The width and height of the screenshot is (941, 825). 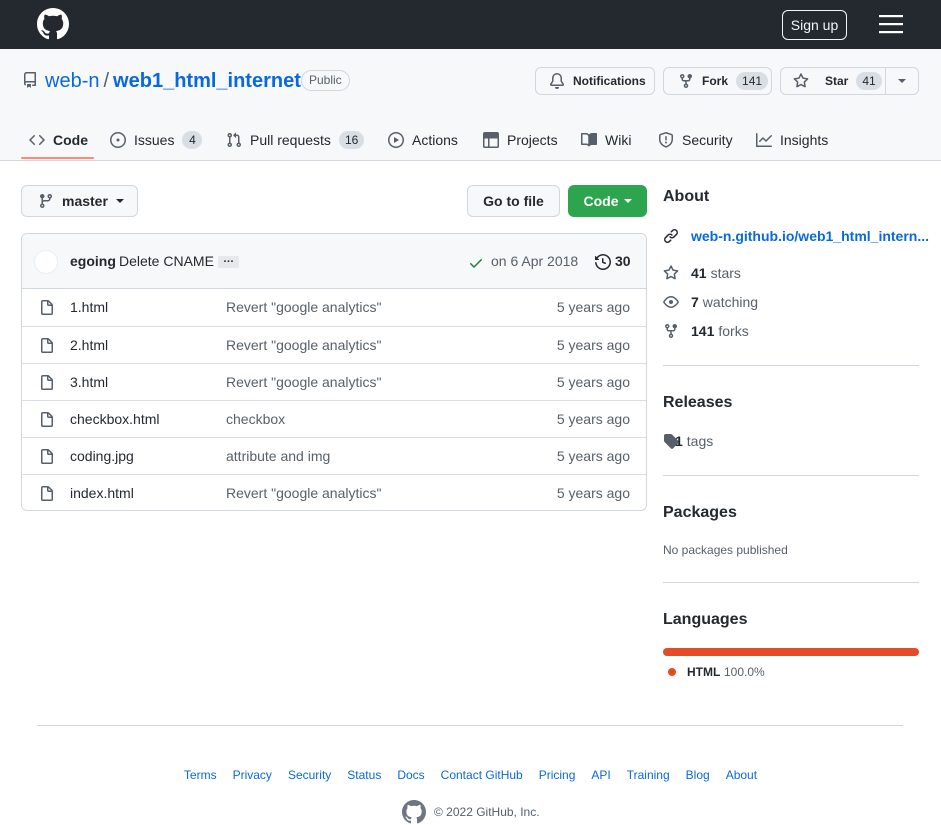 I want to click on branch-name: master, so click(x=85, y=201).